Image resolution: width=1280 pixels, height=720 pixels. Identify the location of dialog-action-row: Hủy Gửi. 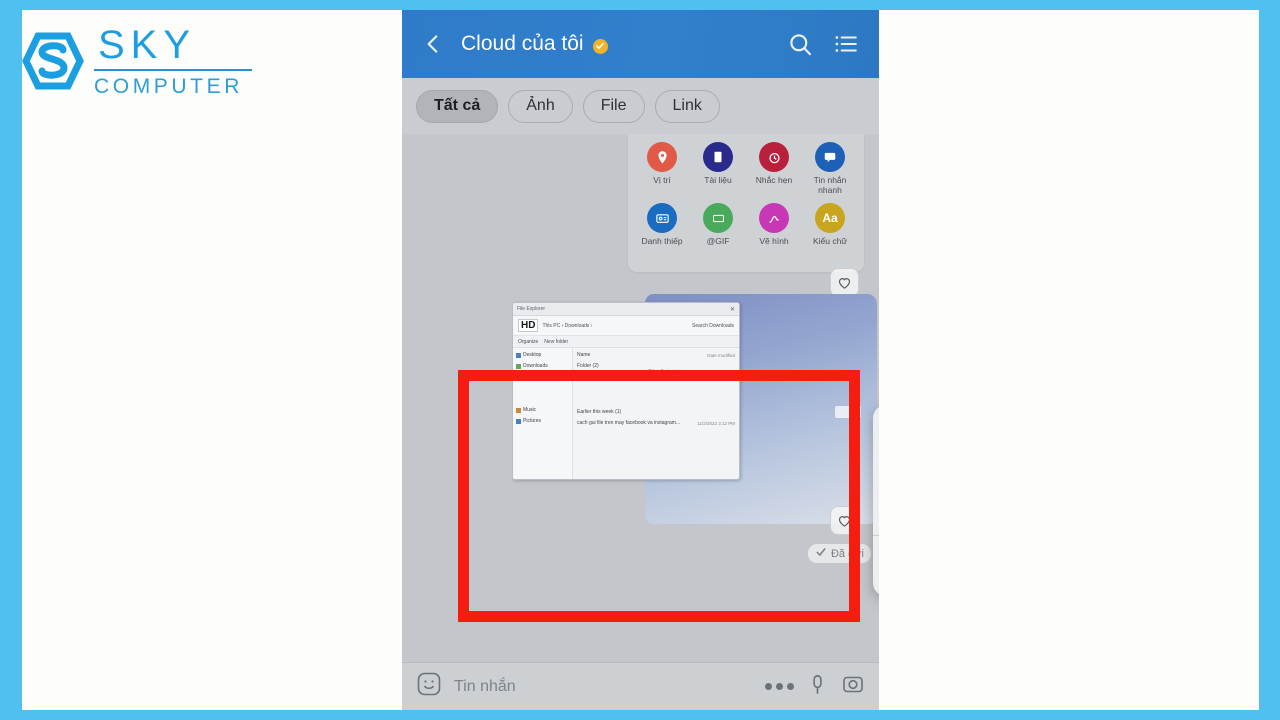
(876, 566).